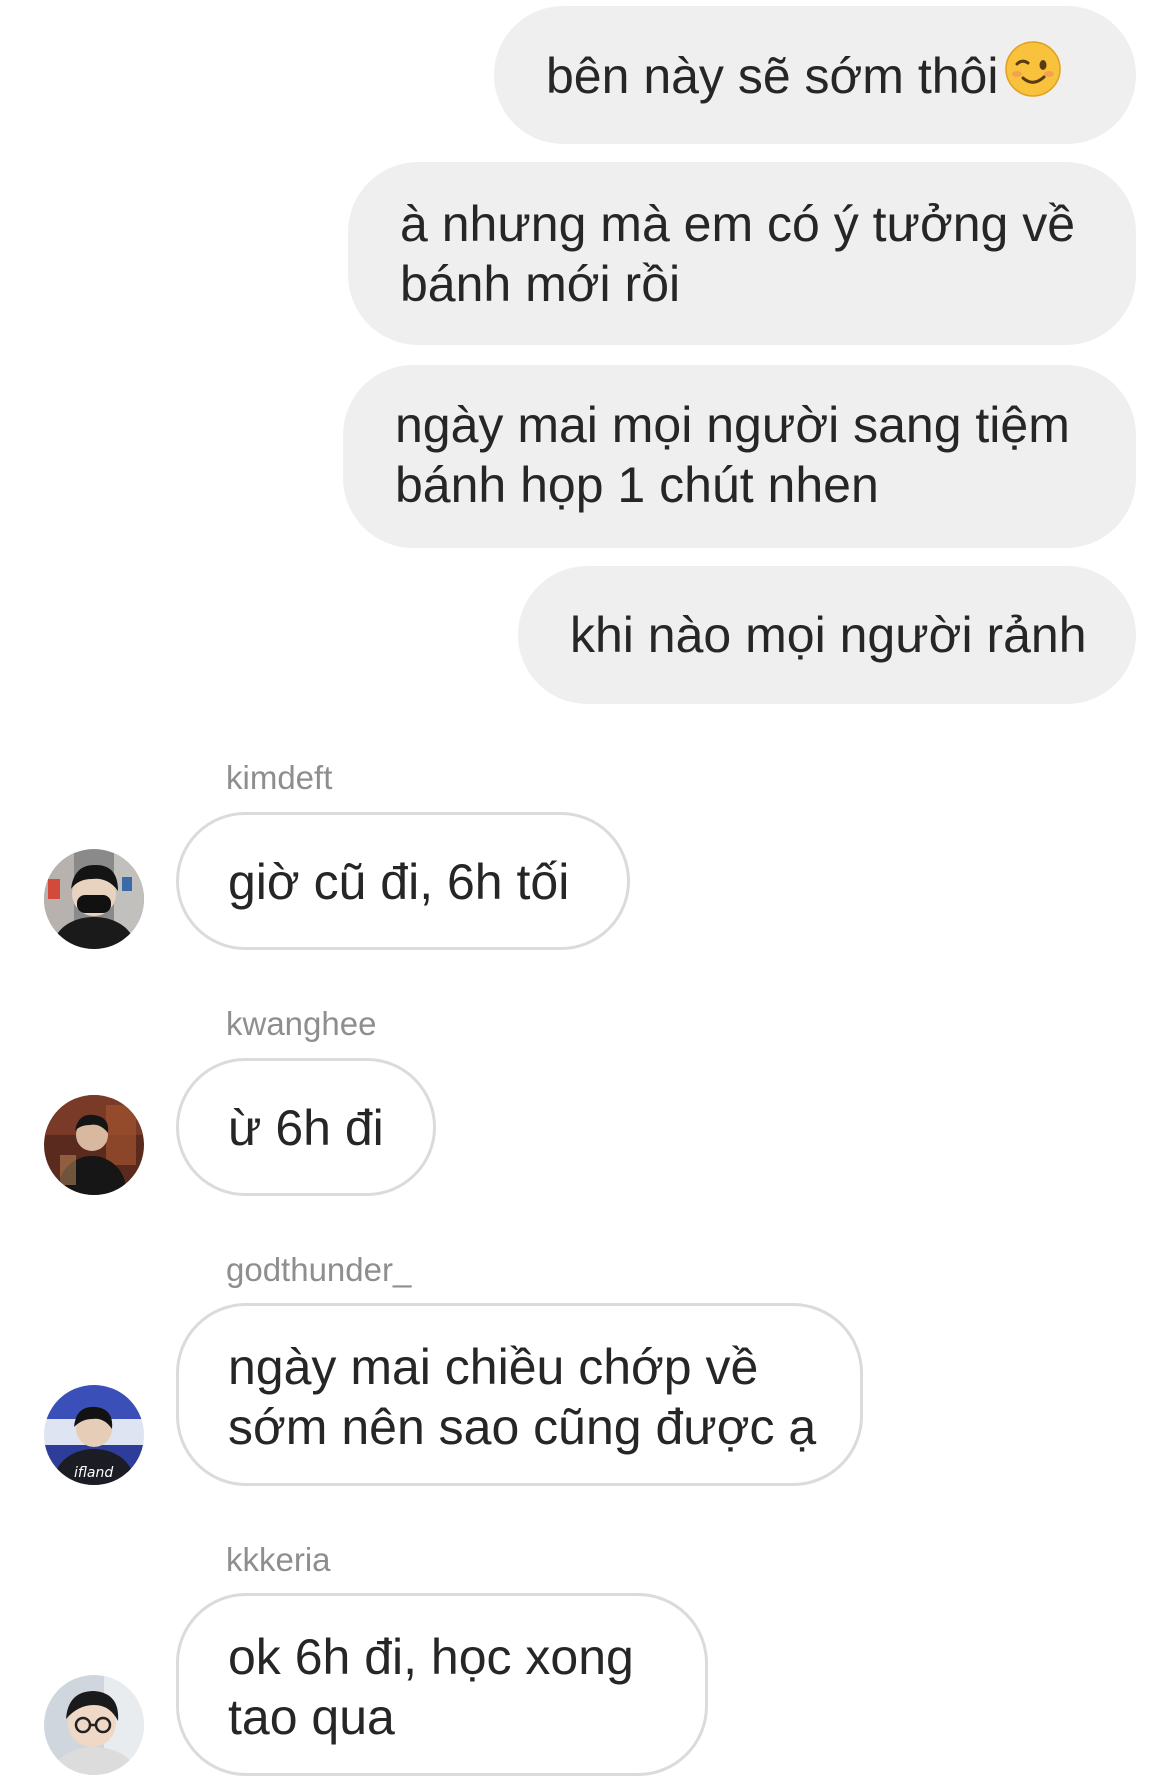 The width and height of the screenshot is (1169, 1776). Describe the element at coordinates (311, 1717) in the screenshot. I see `message-text-line: tao qua` at that location.